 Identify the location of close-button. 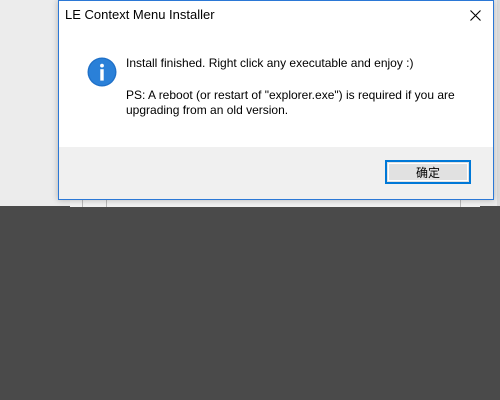
(475, 15).